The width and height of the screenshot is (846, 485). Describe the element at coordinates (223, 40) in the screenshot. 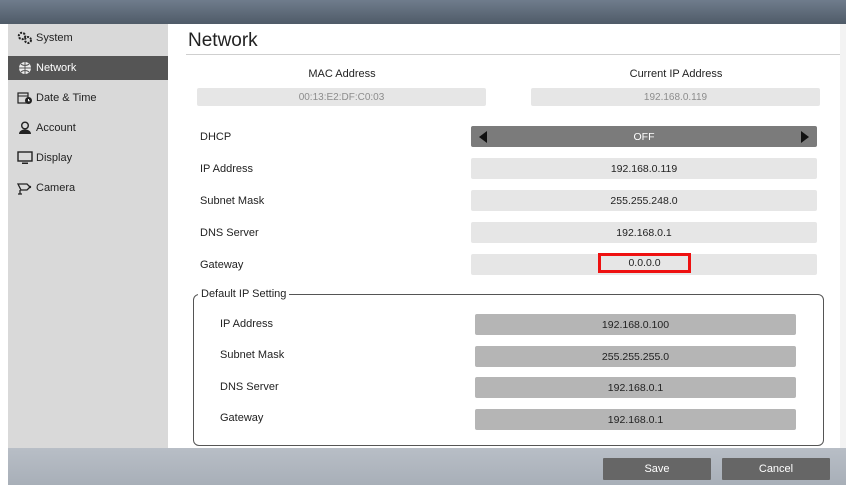

I see `page-title: Network` at that location.